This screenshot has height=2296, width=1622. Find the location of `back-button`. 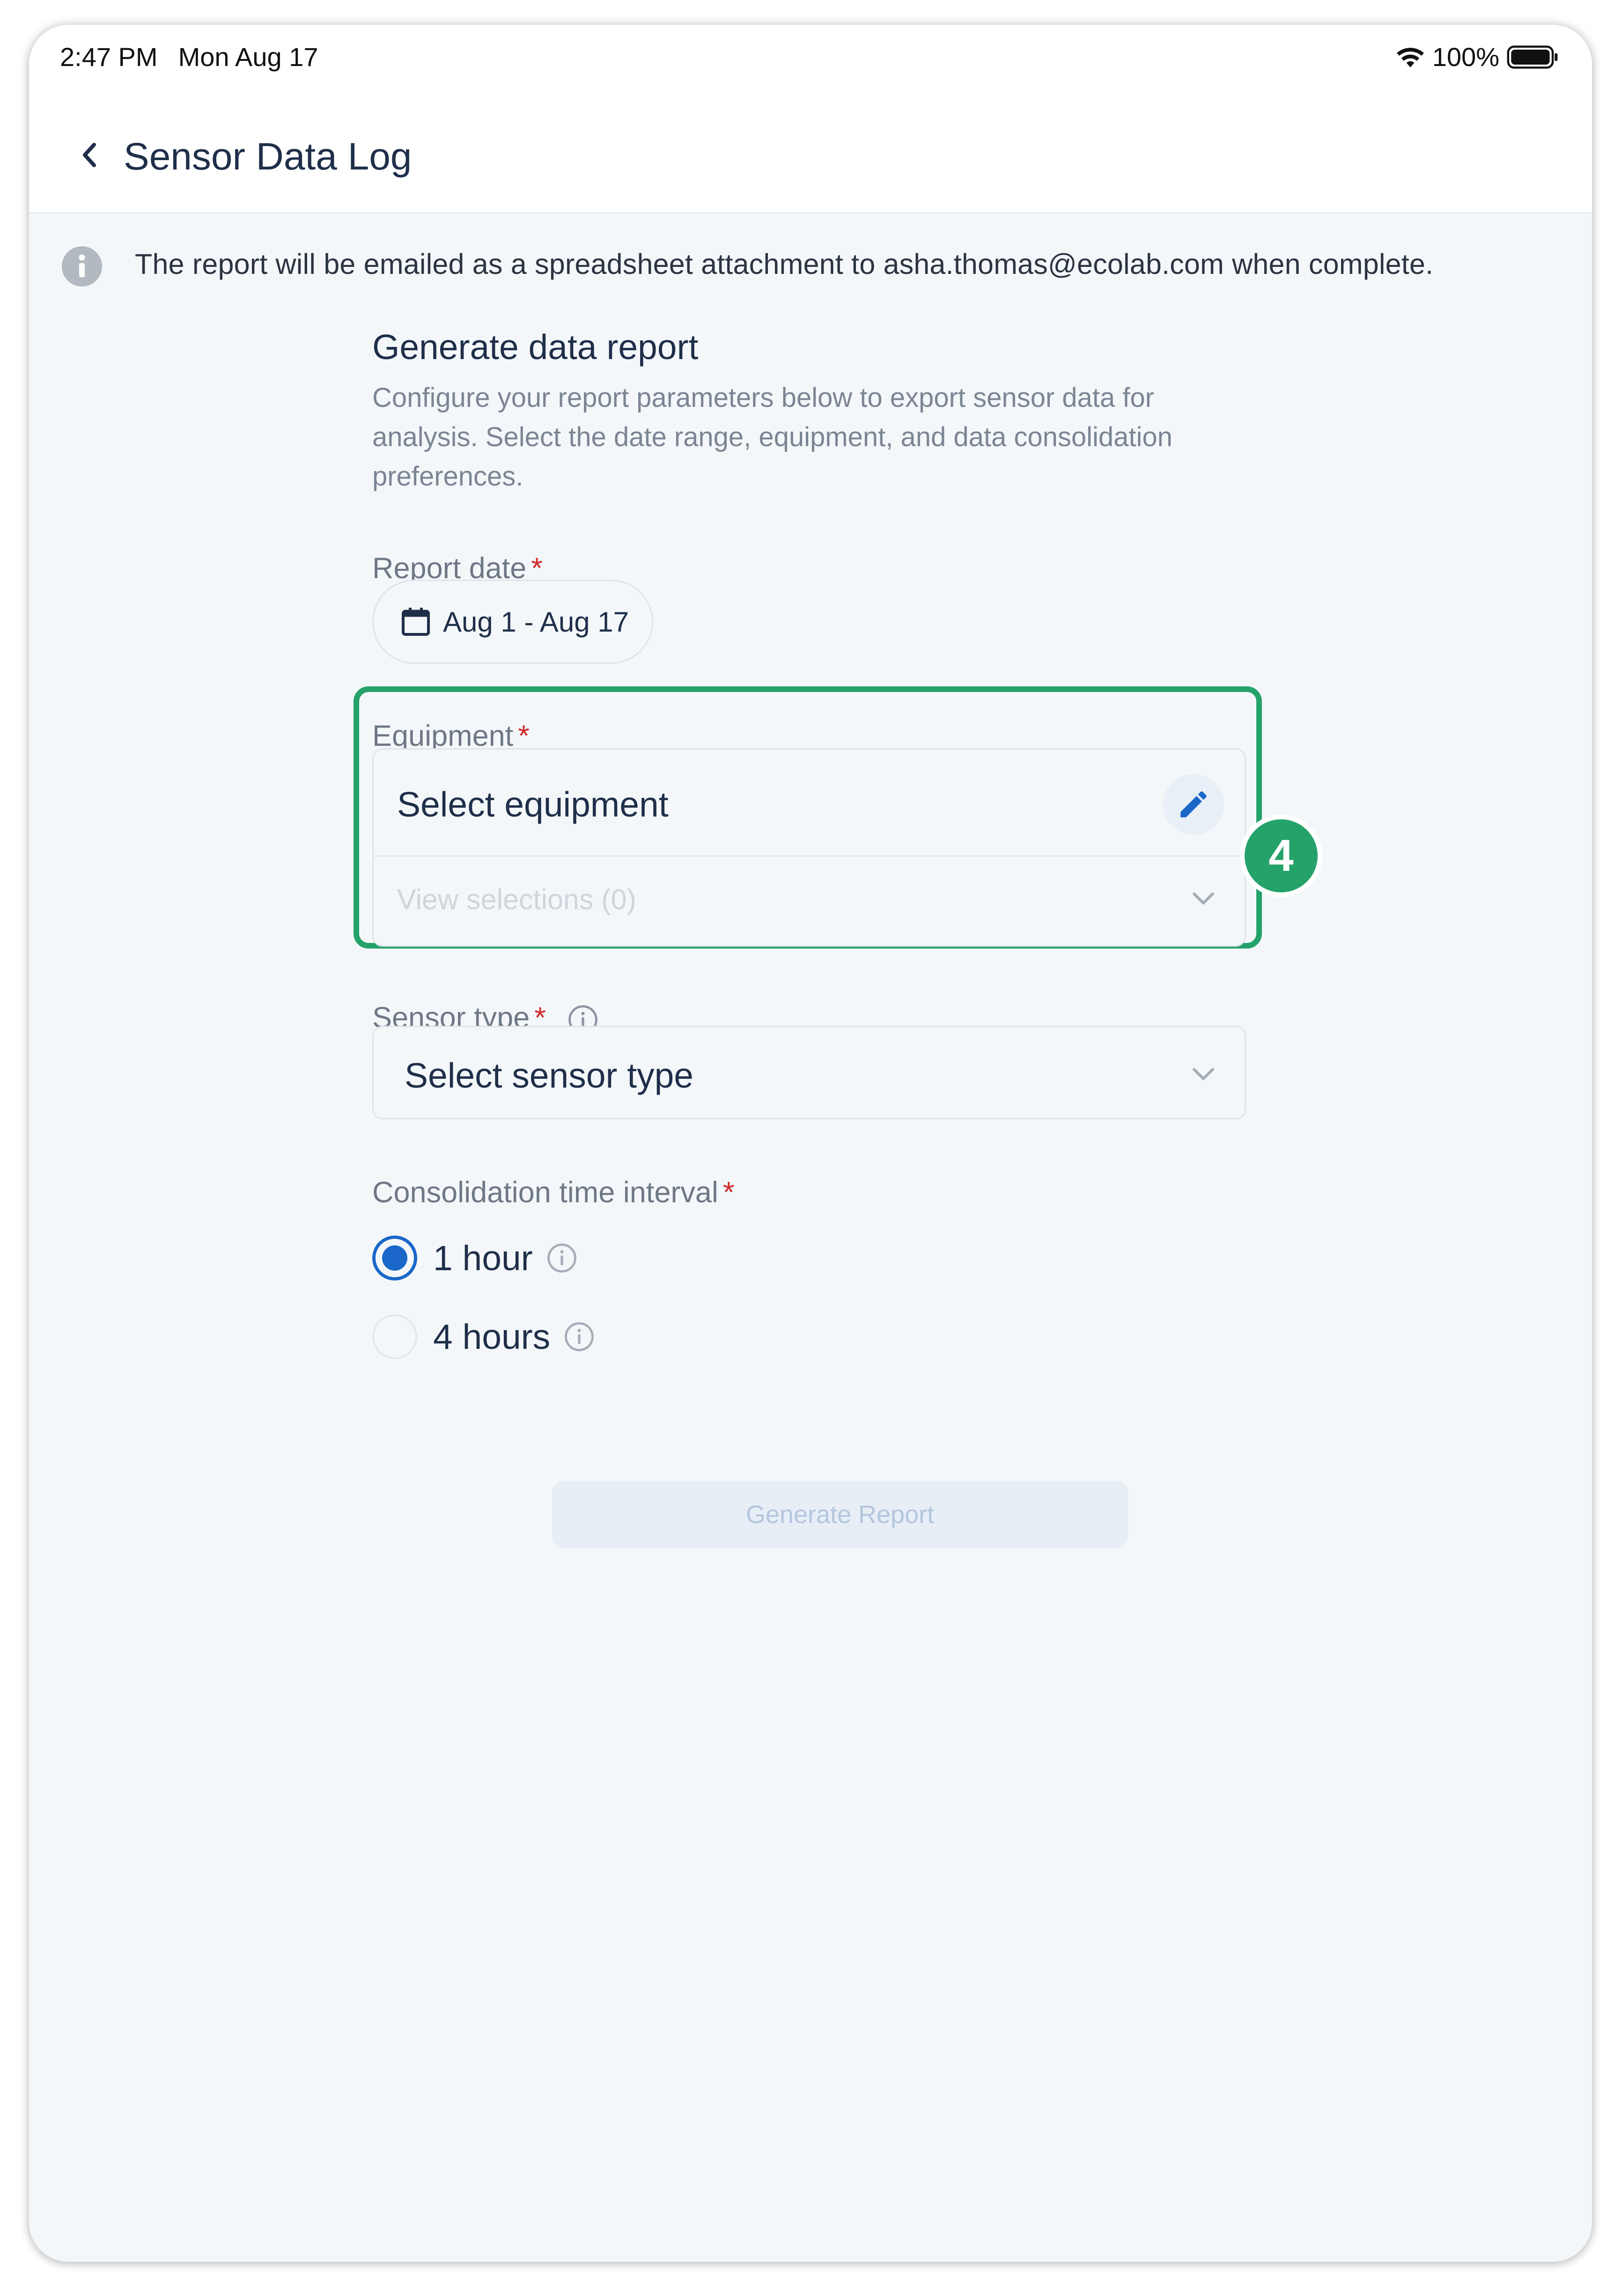

back-button is located at coordinates (89, 155).